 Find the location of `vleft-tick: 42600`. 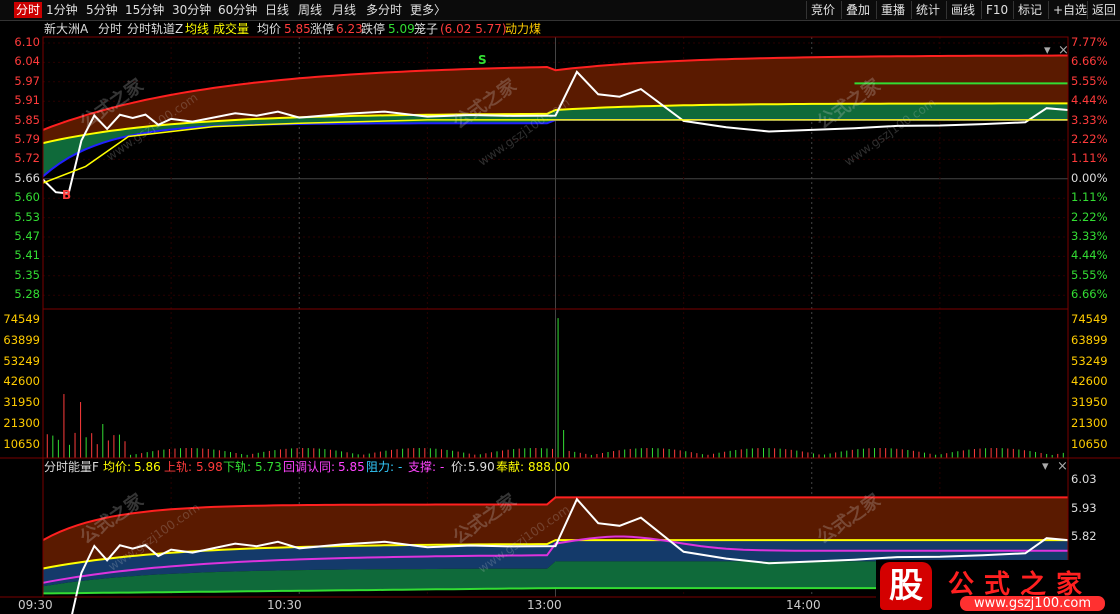

vleft-tick: 42600 is located at coordinates (21, 381).